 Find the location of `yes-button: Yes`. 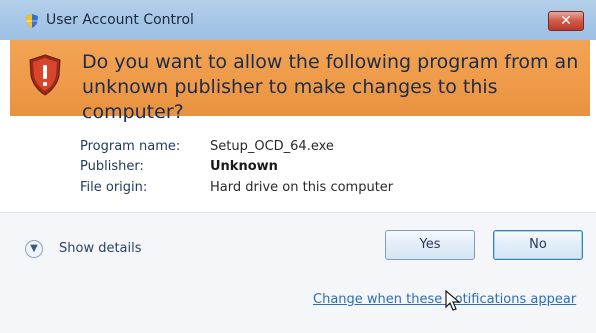

yes-button: Yes is located at coordinates (430, 245).